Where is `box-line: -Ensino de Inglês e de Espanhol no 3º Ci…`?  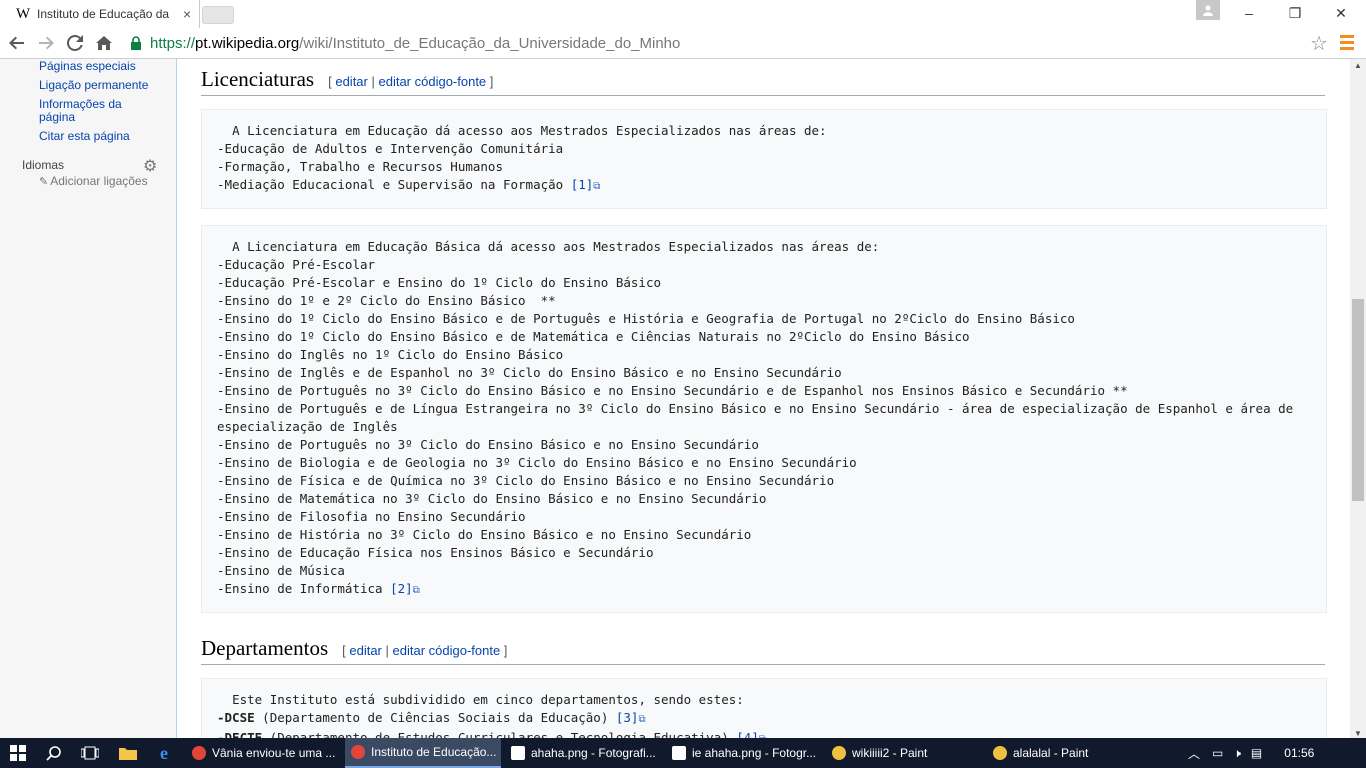 box-line: -Ensino de Inglês e de Espanhol no 3º Ci… is located at coordinates (529, 372).